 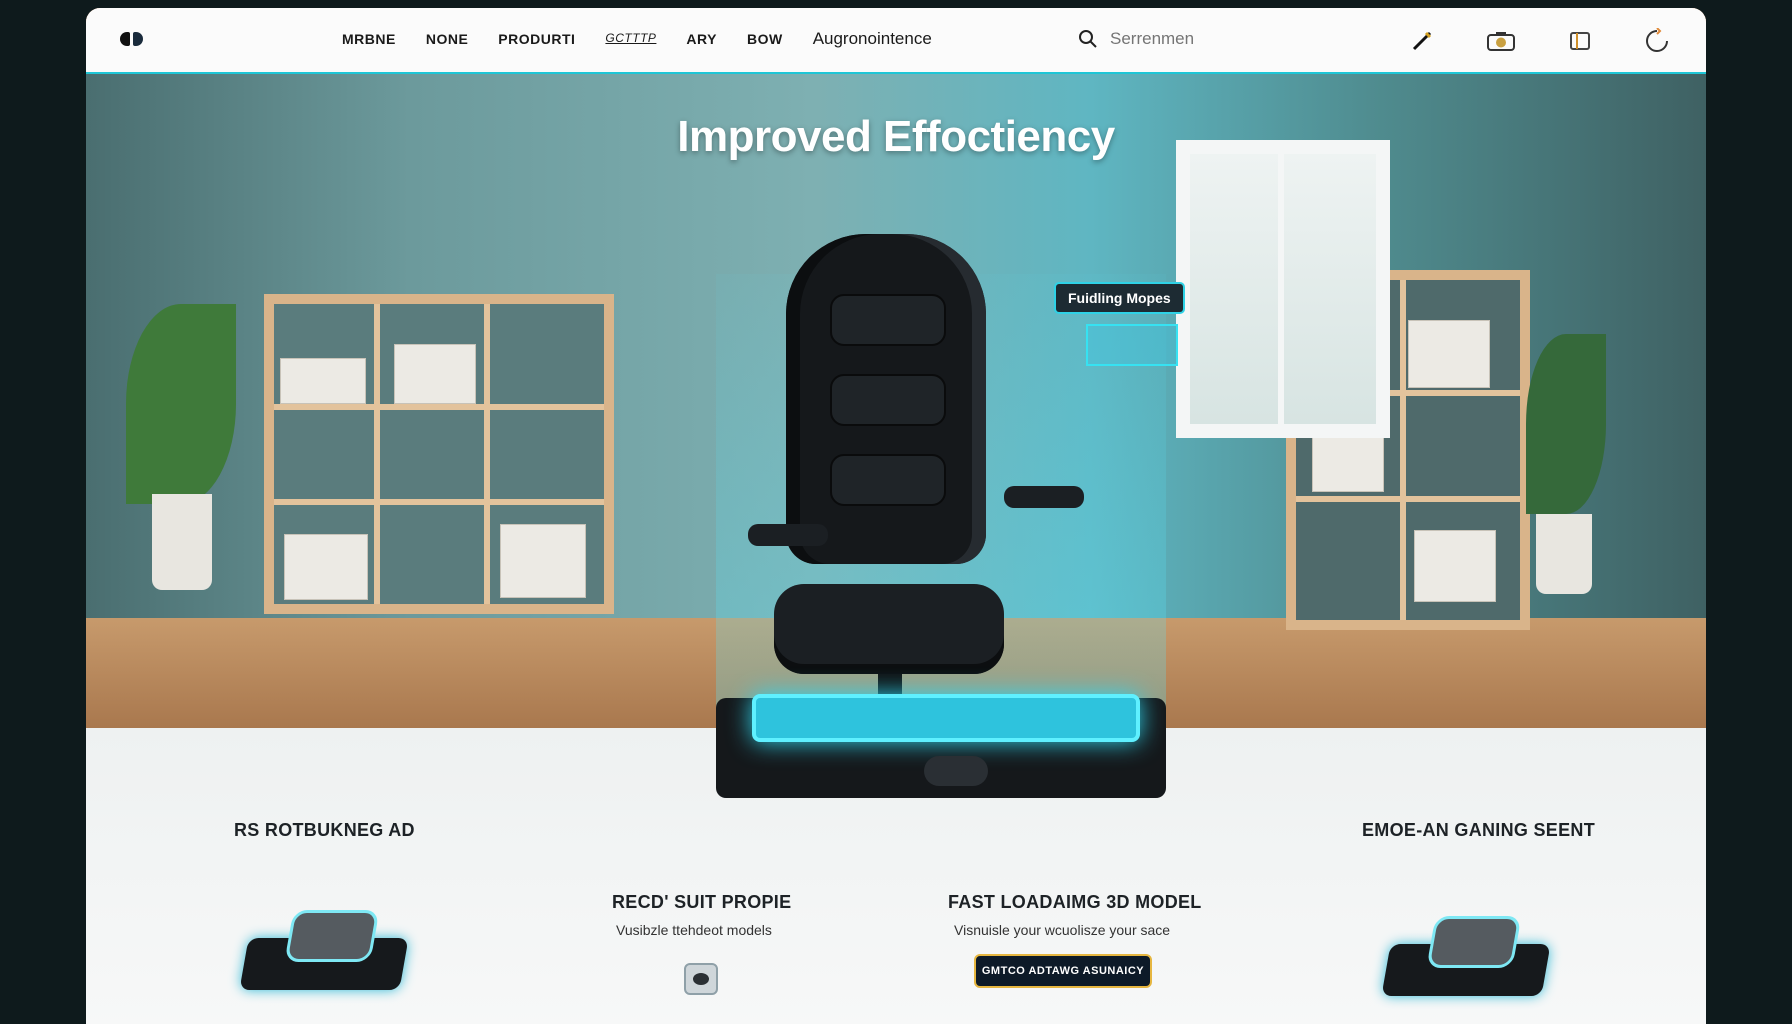 I want to click on chair-left-armrest, so click(x=788, y=535).